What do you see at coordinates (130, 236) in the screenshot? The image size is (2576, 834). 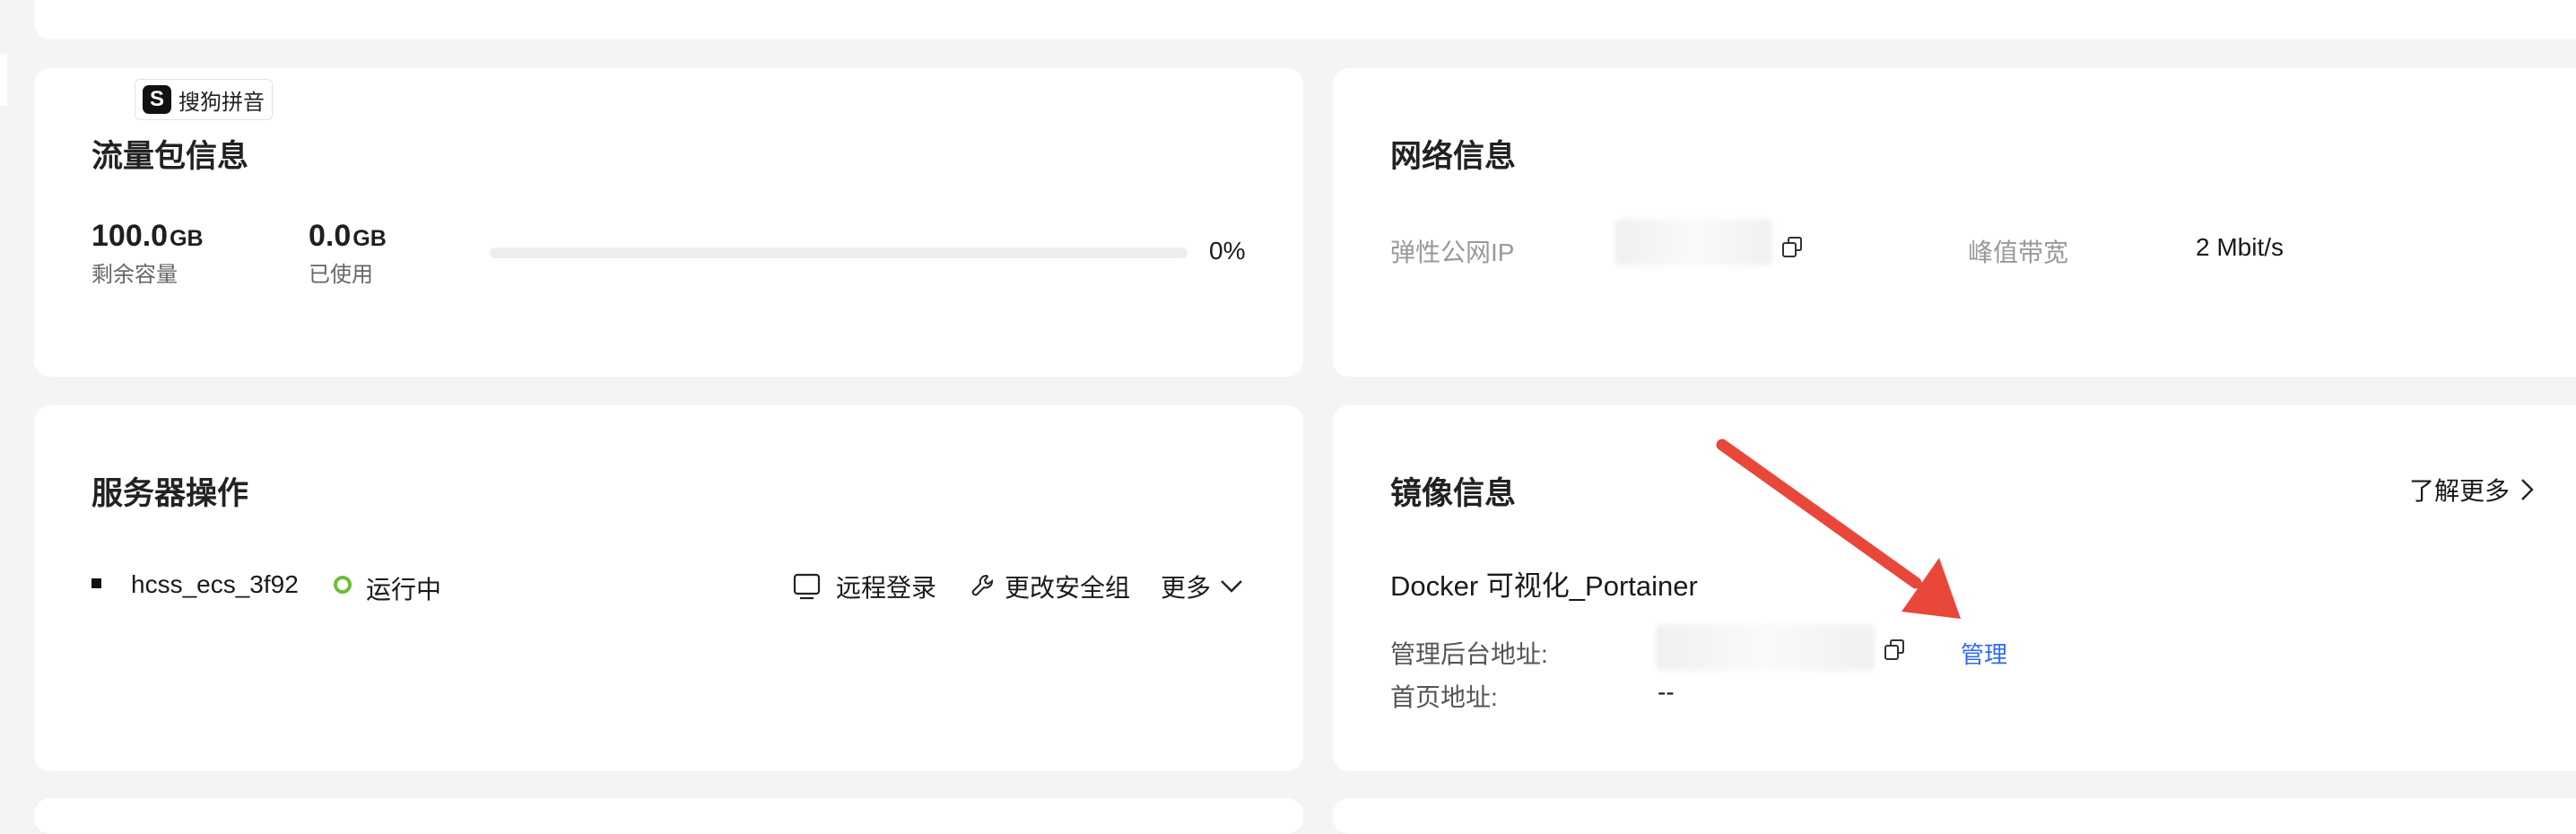 I see `remaining-value: 100.0` at bounding box center [130, 236].